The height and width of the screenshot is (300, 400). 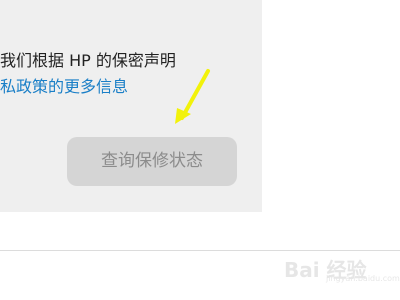 What do you see at coordinates (192, 96) in the screenshot?
I see `yellow-arrow-icon` at bounding box center [192, 96].